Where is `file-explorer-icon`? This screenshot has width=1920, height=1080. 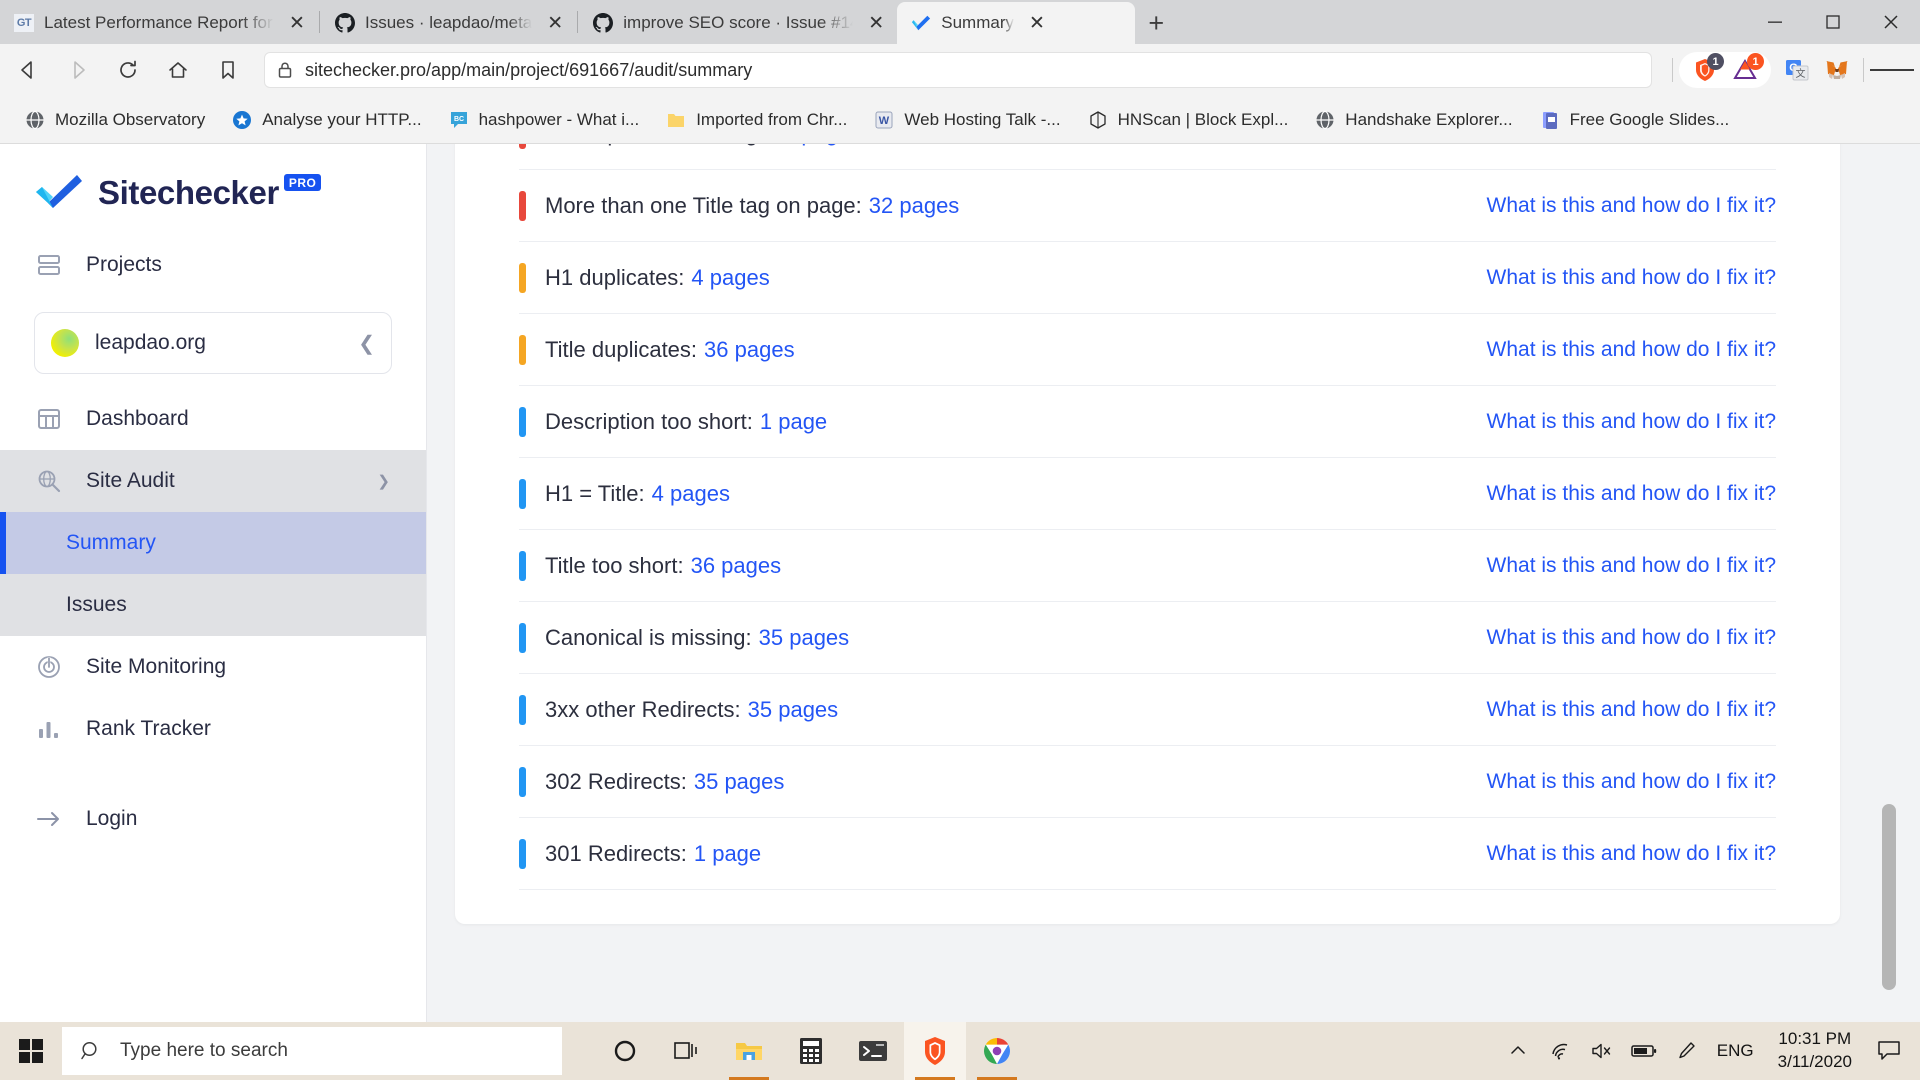 file-explorer-icon is located at coordinates (749, 1051).